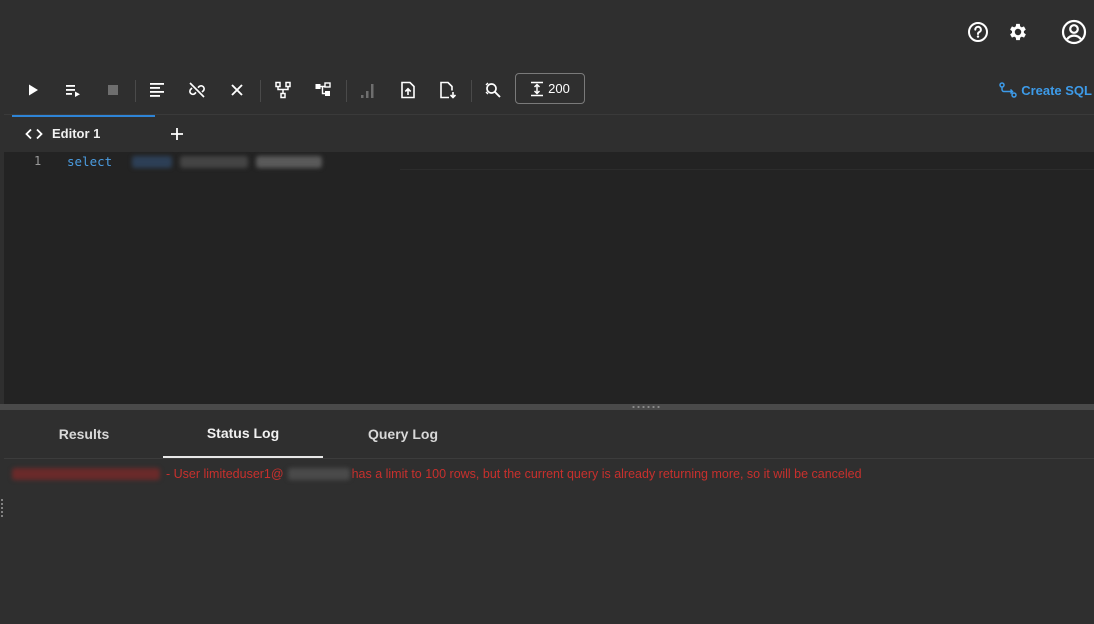 Image resolution: width=1094 pixels, height=624 pixels. Describe the element at coordinates (1018, 32) in the screenshot. I see `settings-icon` at that location.